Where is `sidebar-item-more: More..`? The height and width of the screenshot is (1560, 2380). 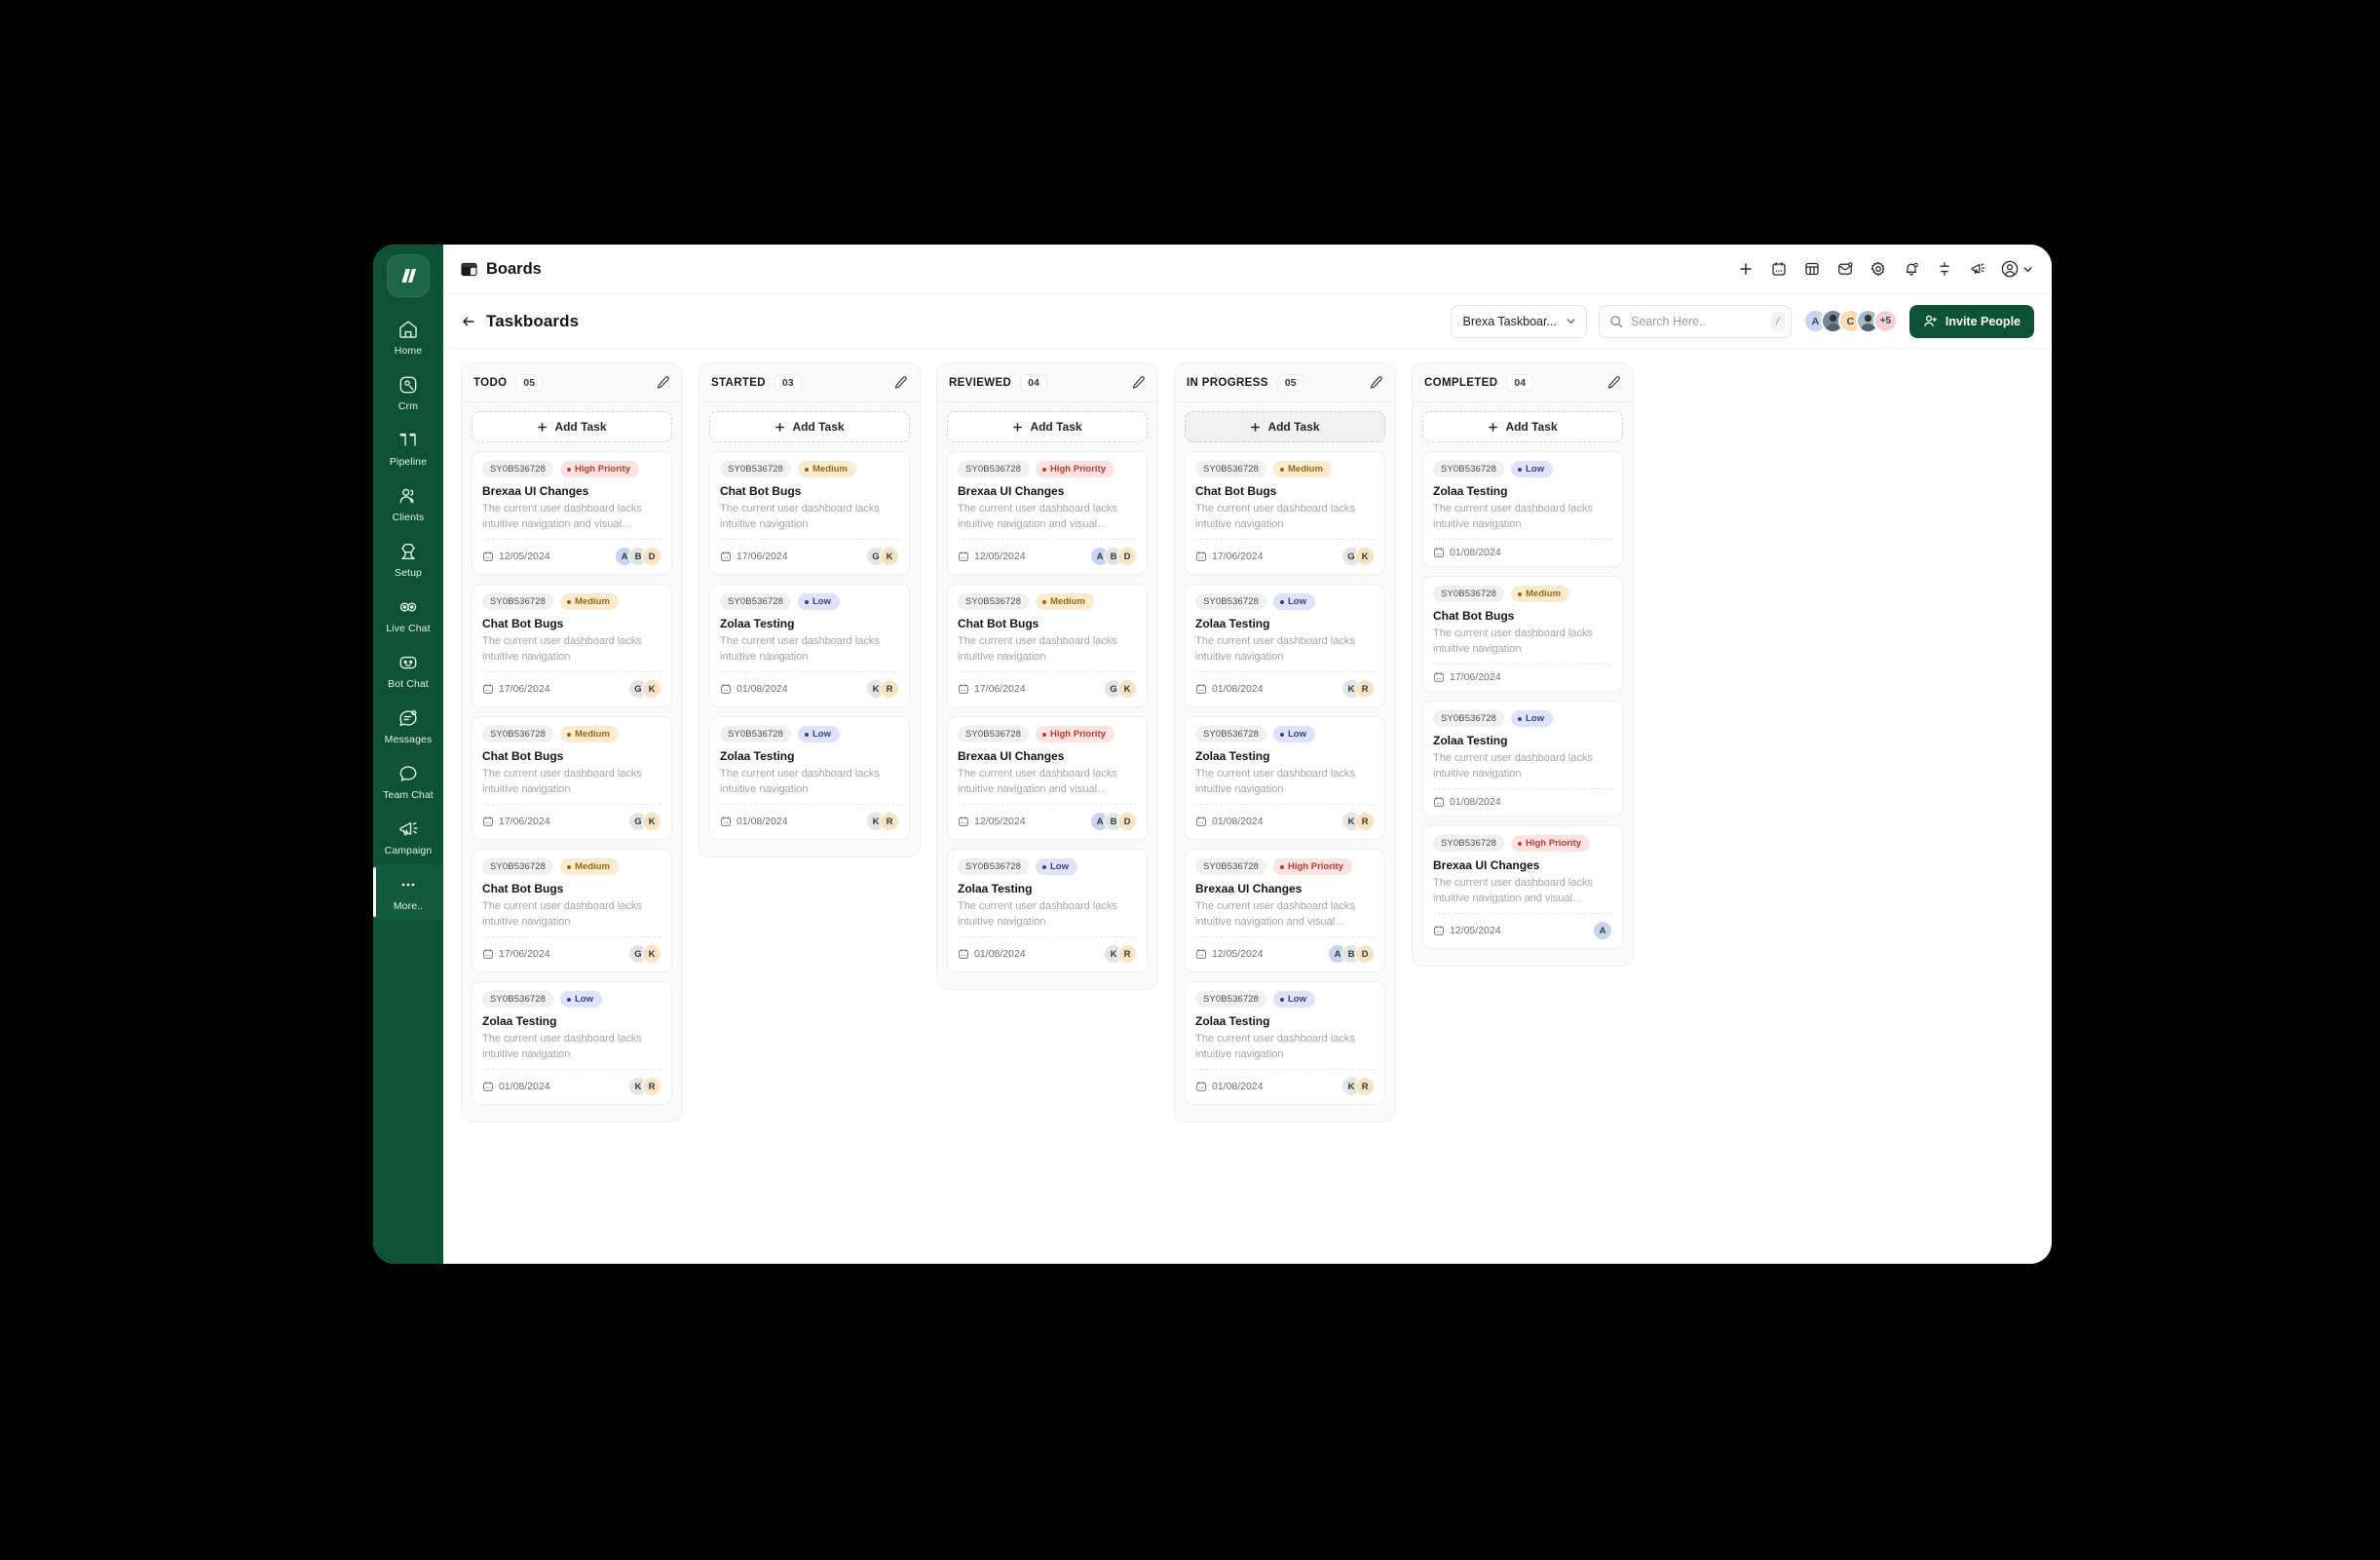
sidebar-item-more: More.. is located at coordinates (408, 892).